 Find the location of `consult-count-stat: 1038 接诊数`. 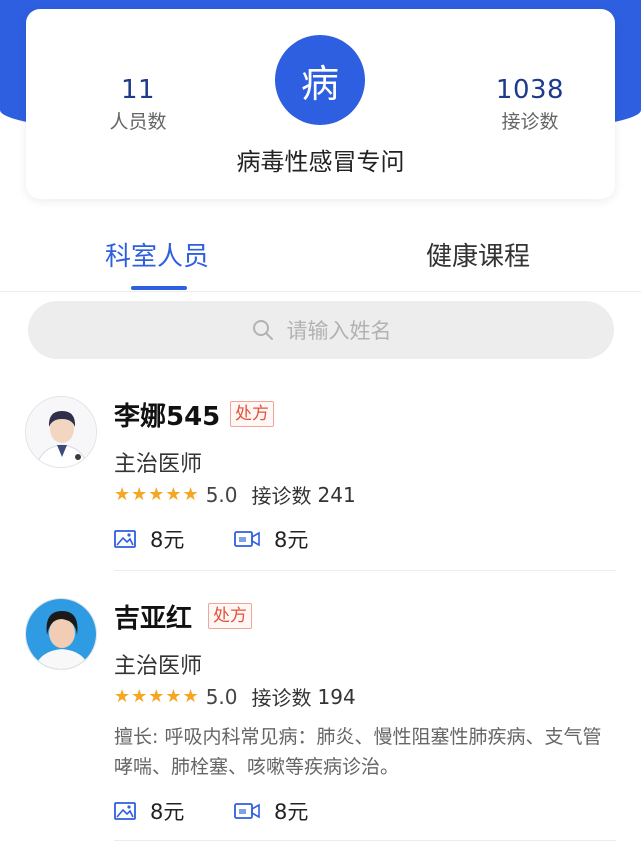

consult-count-stat: 1038 接诊数 is located at coordinates (530, 104).